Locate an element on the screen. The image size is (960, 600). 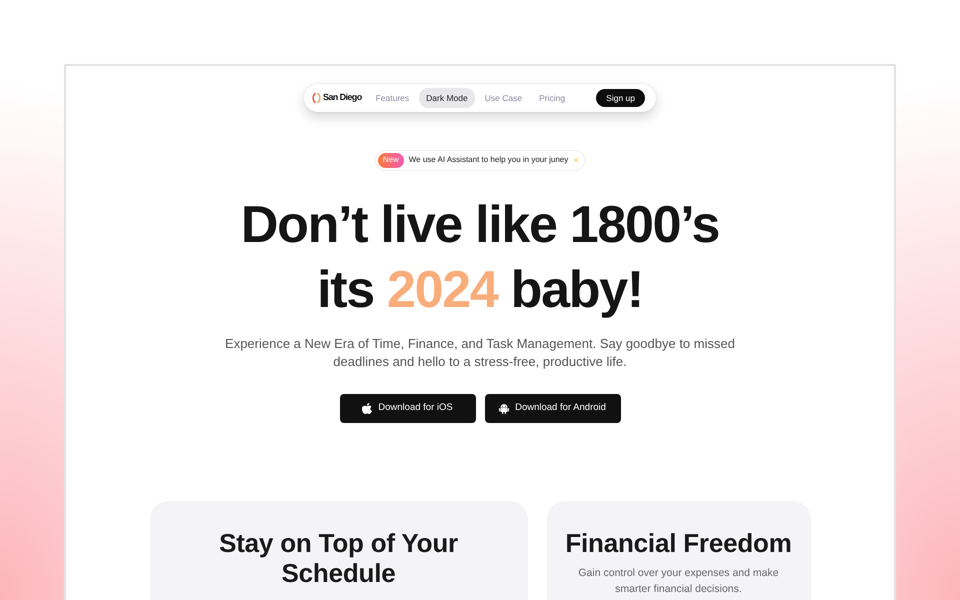
brand-logo: San Diego is located at coordinates (337, 98).